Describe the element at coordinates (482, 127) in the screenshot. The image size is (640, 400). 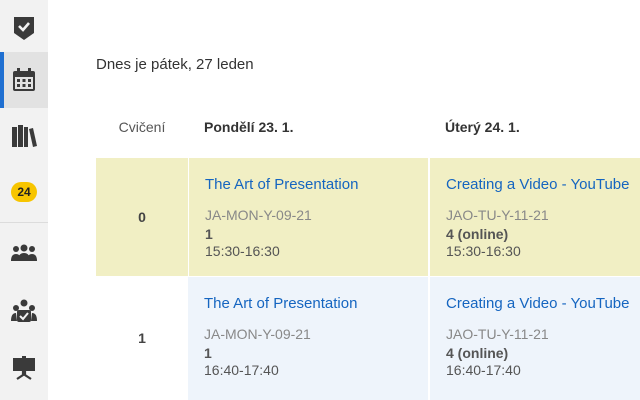
I see `header-day-tuesday: Úterý 24. 1.` at that location.